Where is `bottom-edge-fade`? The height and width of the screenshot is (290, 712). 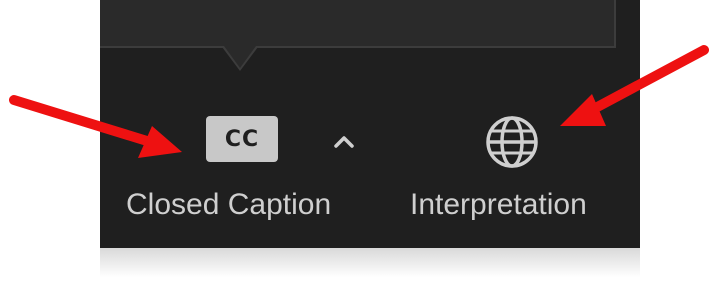 bottom-edge-fade is located at coordinates (370, 269).